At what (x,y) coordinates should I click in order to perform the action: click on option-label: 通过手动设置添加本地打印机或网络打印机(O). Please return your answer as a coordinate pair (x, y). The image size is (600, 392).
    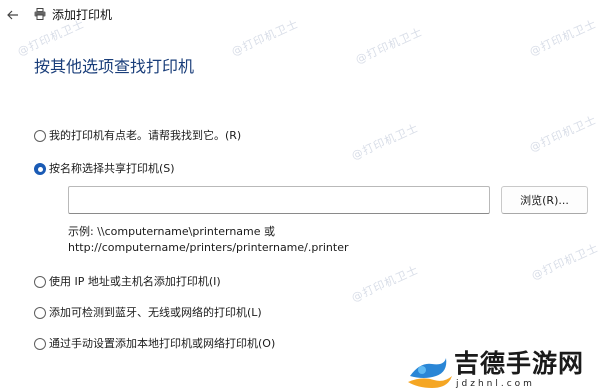
    Looking at the image, I should click on (162, 343).